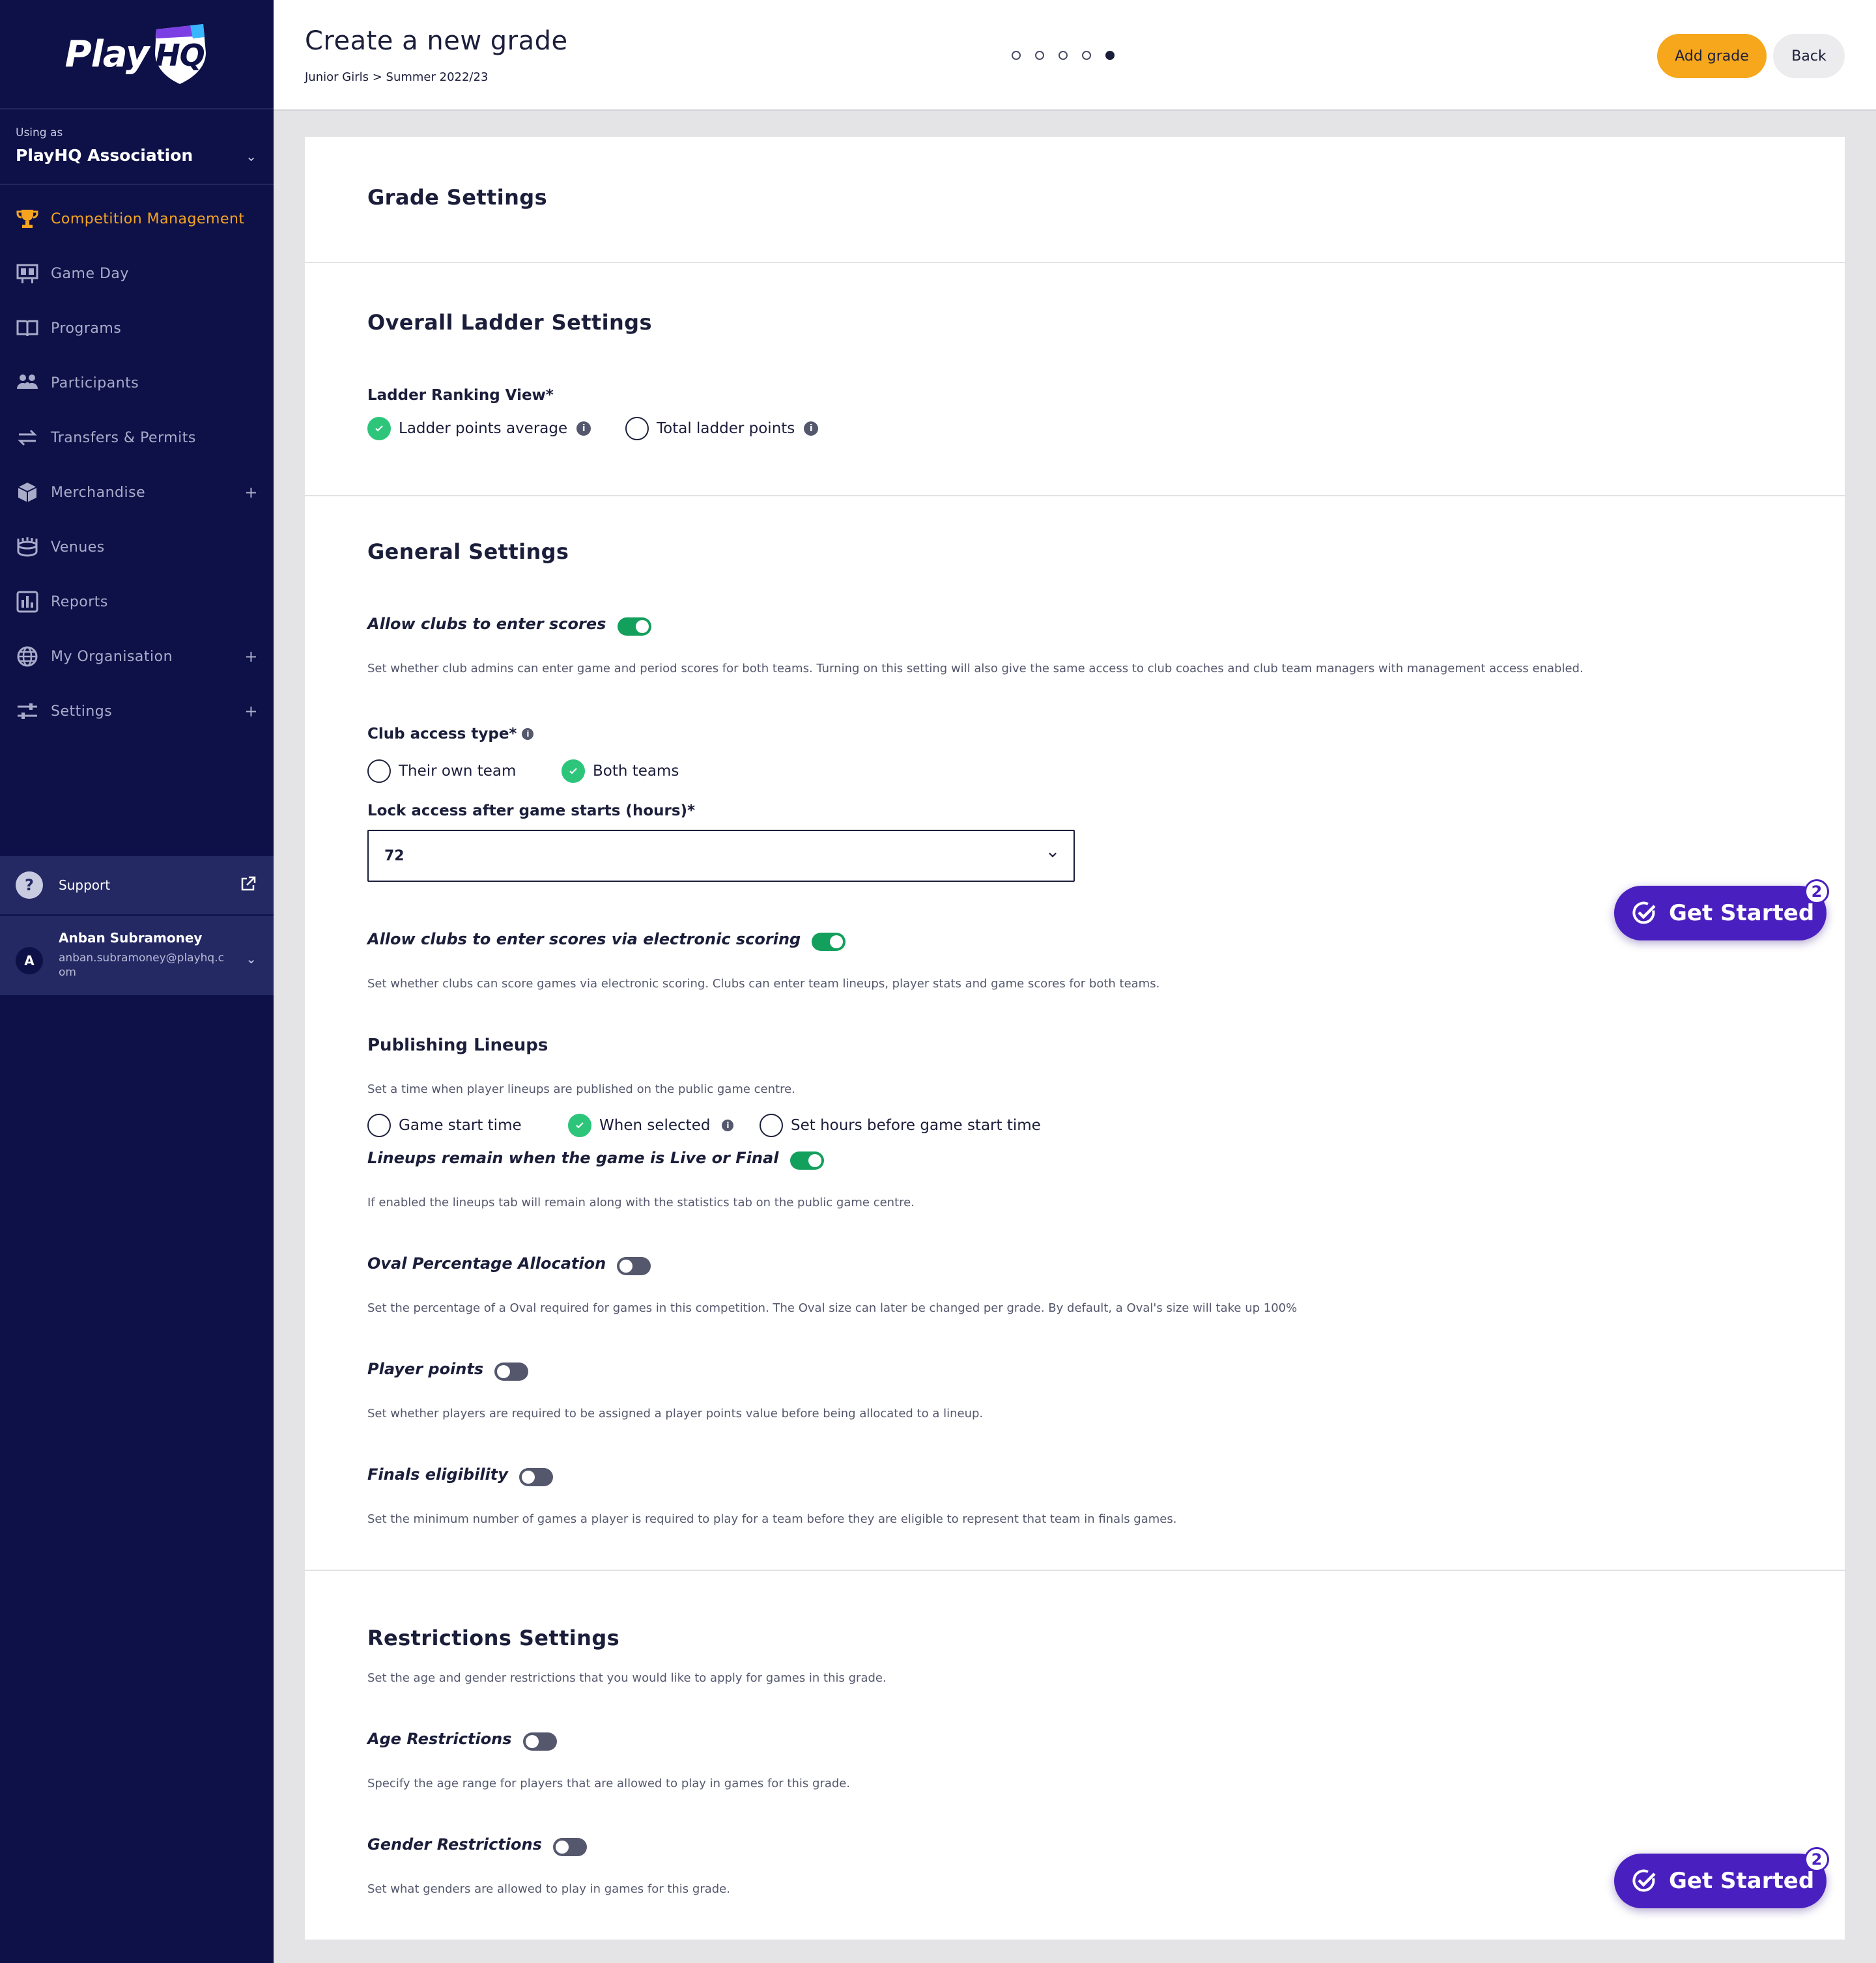 This screenshot has height=1963, width=1876. I want to click on step-dot-active, so click(1110, 55).